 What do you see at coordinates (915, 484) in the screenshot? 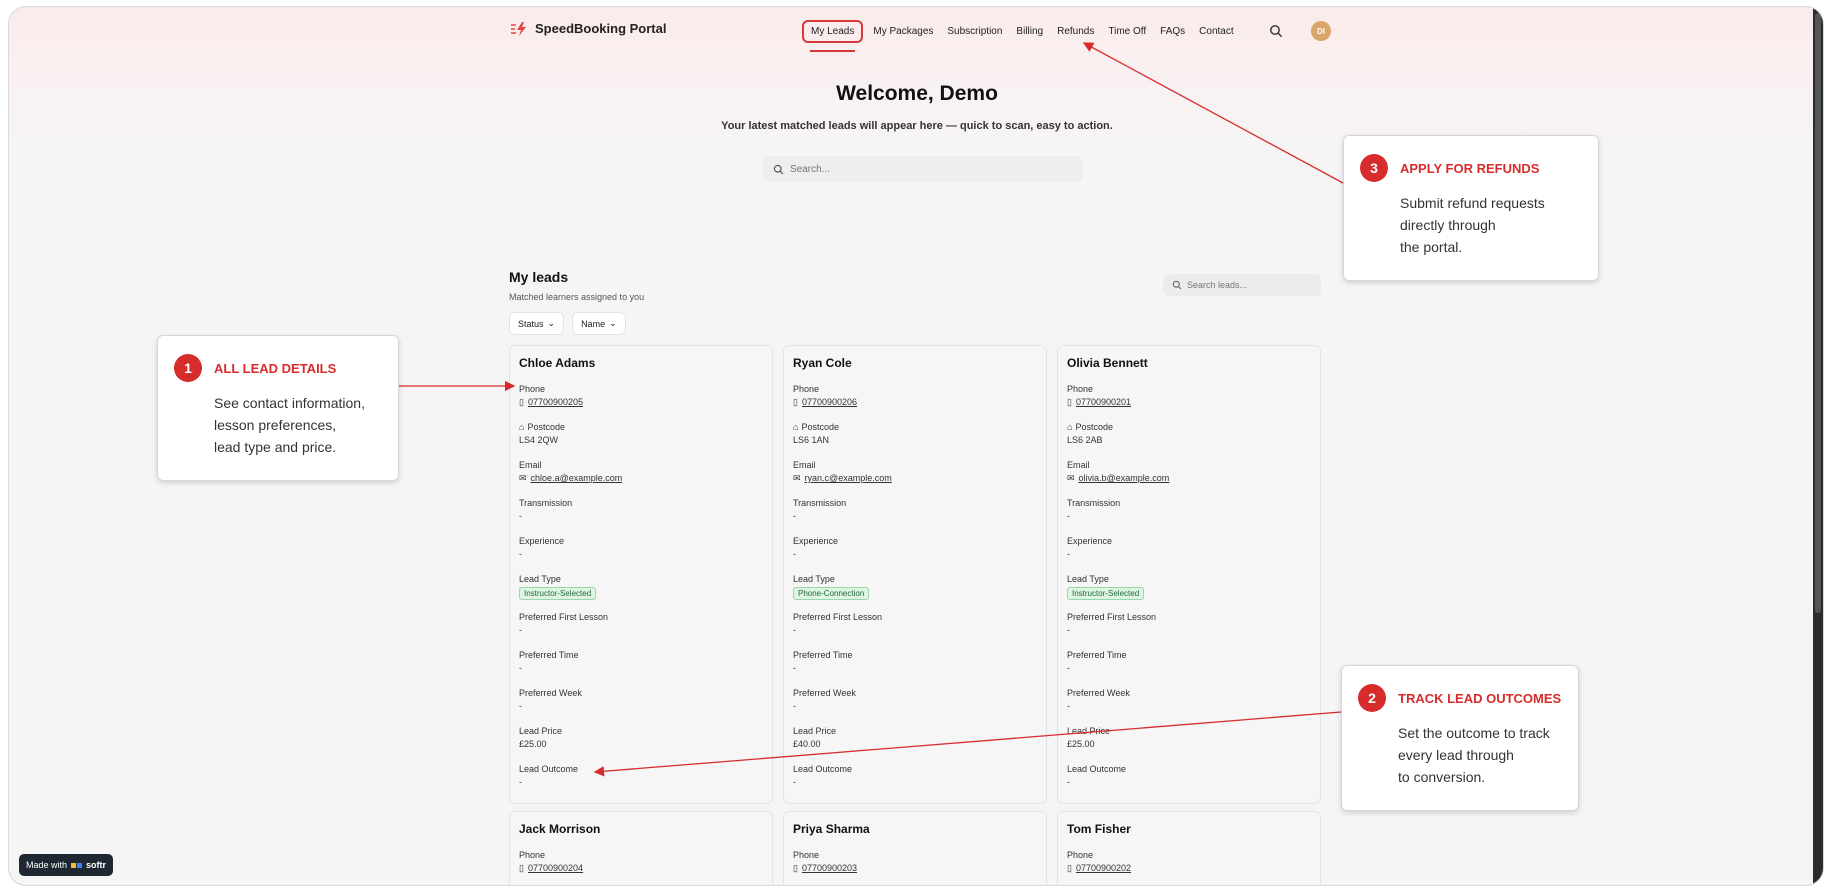
I see `email-value: ✉ ryan.c@example.com` at bounding box center [915, 484].